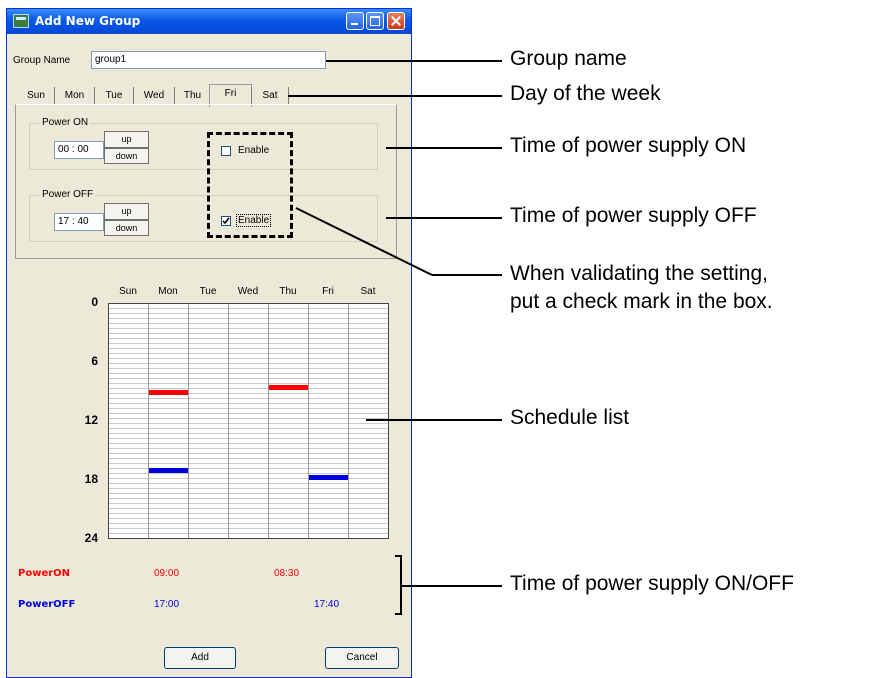 Image resolution: width=877 pixels, height=678 pixels. I want to click on callout-line-time-on-off, so click(452, 586).